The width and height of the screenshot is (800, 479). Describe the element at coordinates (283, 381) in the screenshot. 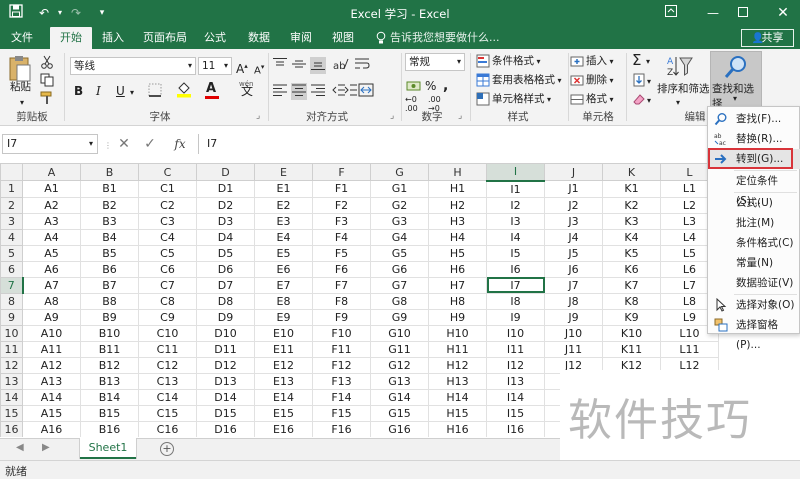

I see `cell-e13: E13` at that location.